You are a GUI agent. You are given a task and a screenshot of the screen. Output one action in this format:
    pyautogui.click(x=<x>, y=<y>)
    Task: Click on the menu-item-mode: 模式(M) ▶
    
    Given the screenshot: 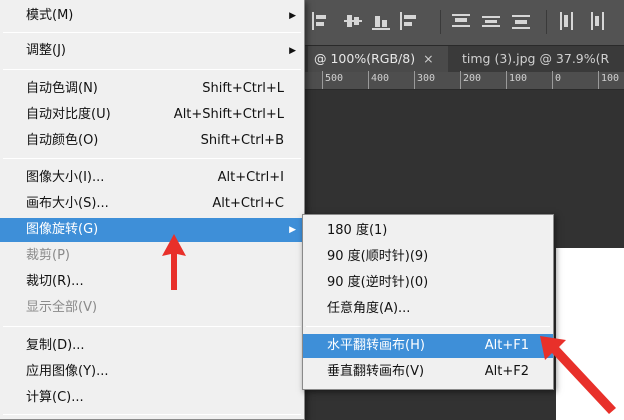 What is the action you would take?
    pyautogui.click(x=152, y=16)
    